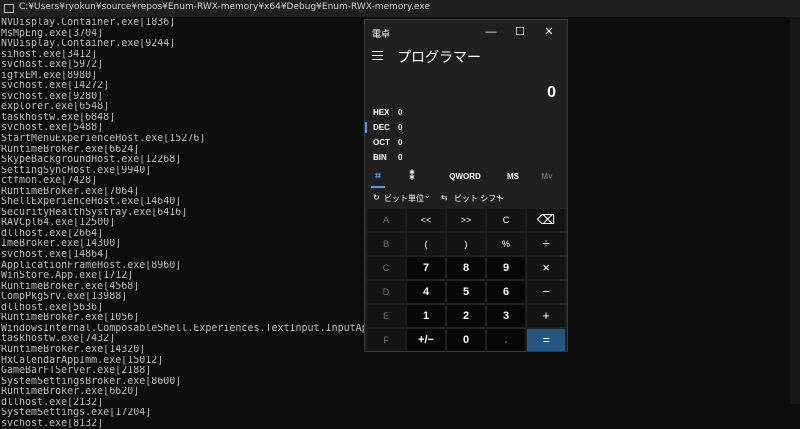 This screenshot has width=800, height=429. What do you see at coordinates (467, 128) in the screenshot?
I see `radix-dec: DEC 0` at bounding box center [467, 128].